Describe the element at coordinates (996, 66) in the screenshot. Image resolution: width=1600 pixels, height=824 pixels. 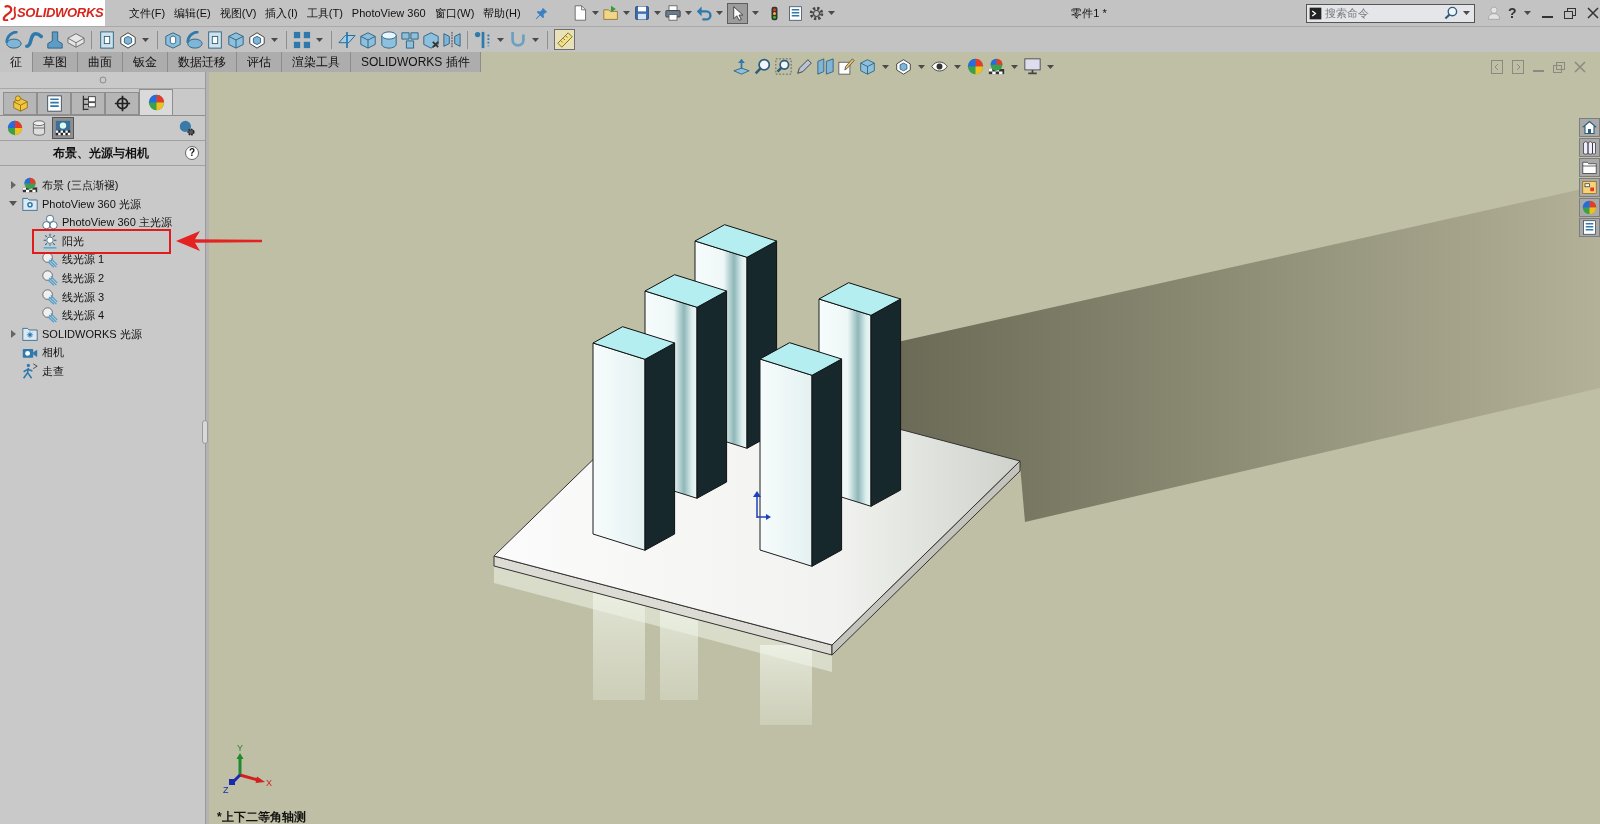
I see `scene-ball-icon` at that location.